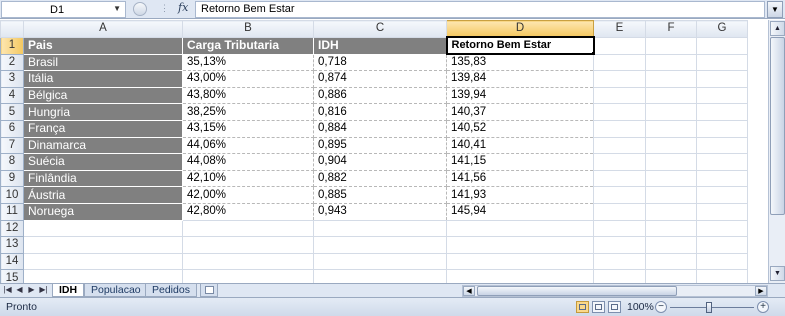  What do you see at coordinates (520, 46) in the screenshot?
I see `cell-d1-active: Retorno Bem Estar` at bounding box center [520, 46].